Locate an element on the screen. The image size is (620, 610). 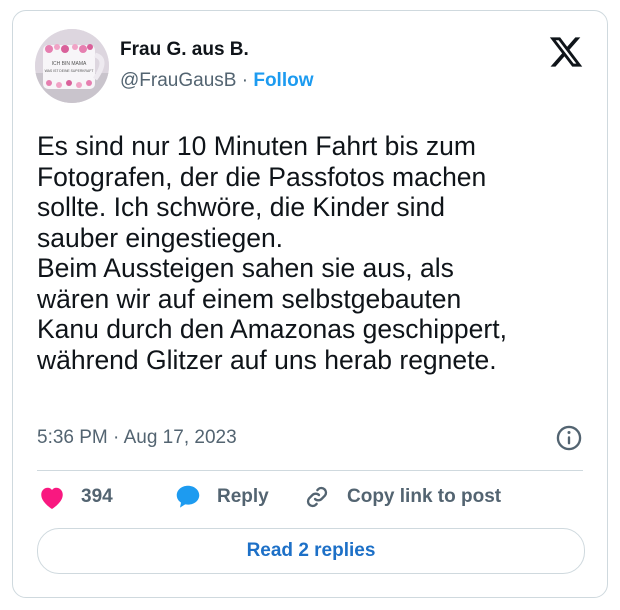
avatar: ICH BIN MAMA WAS IST DEINE SUPERKRAFT is located at coordinates (72, 66).